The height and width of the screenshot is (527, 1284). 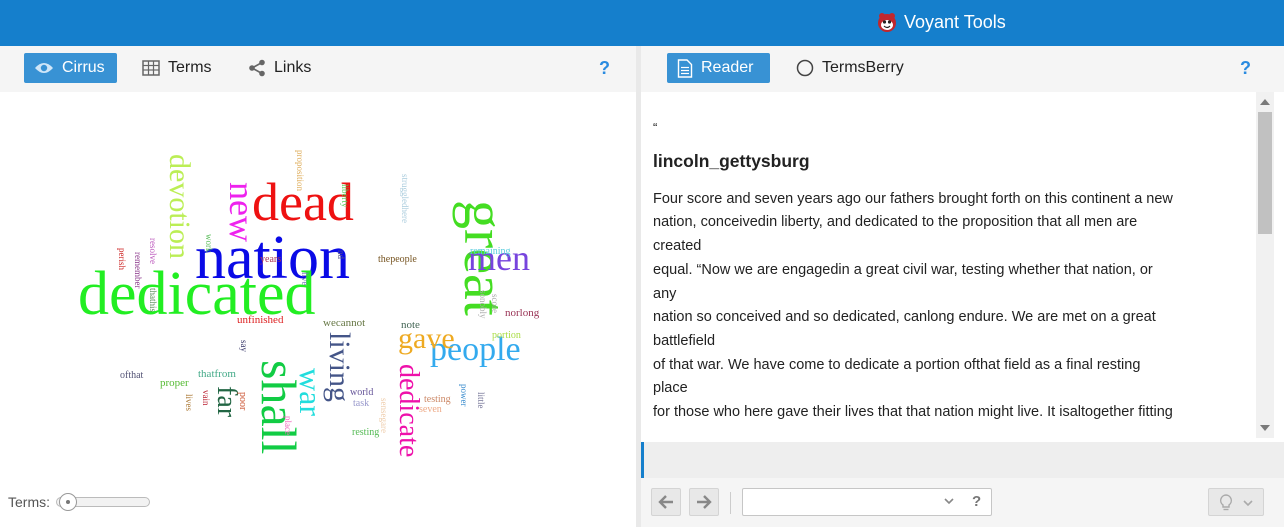 What do you see at coordinates (242, 212) in the screenshot?
I see `cloud-word: new` at bounding box center [242, 212].